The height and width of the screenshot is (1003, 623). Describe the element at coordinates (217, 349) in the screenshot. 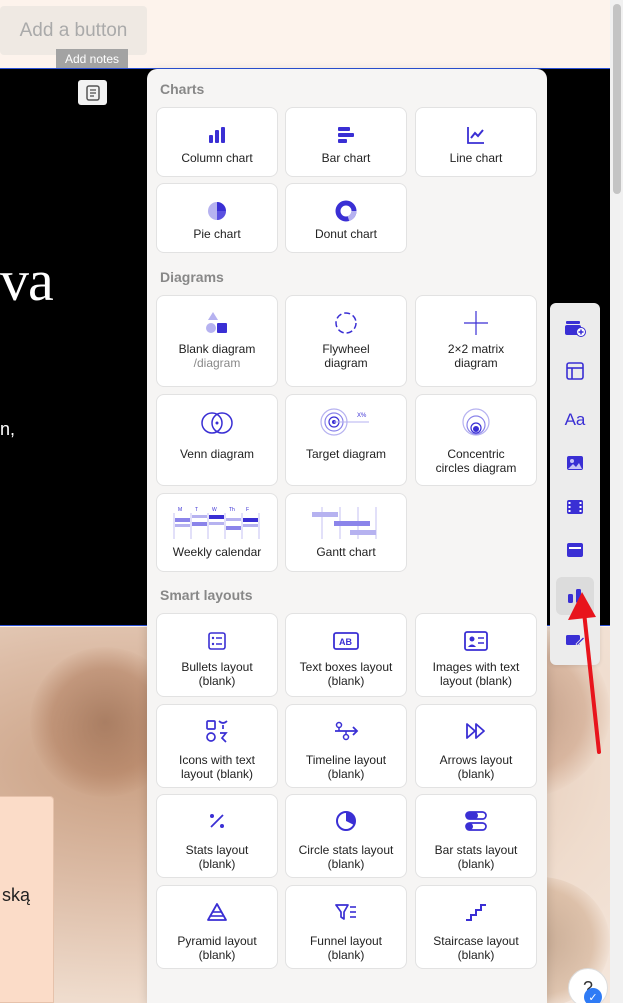

I see `tile-label: Blank diagram` at that location.